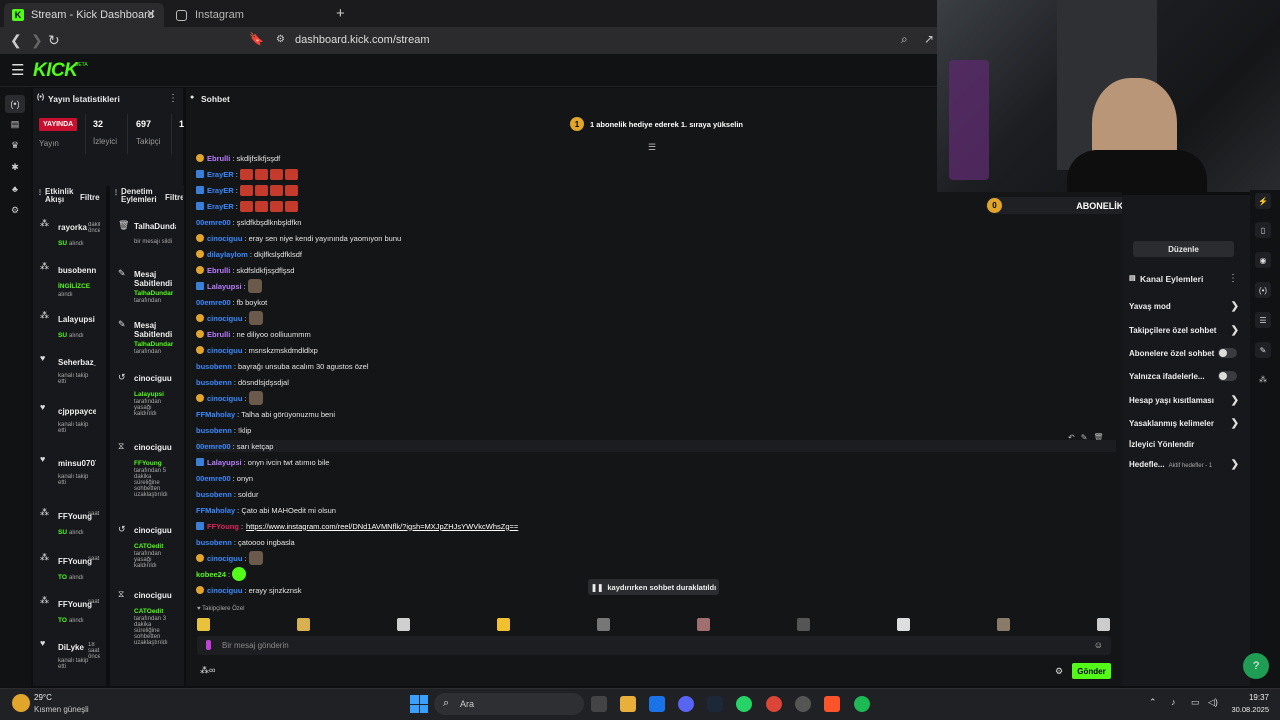  What do you see at coordinates (509, 704) in the screenshot?
I see `taskbar-search: ⌕ Ara` at bounding box center [509, 704].